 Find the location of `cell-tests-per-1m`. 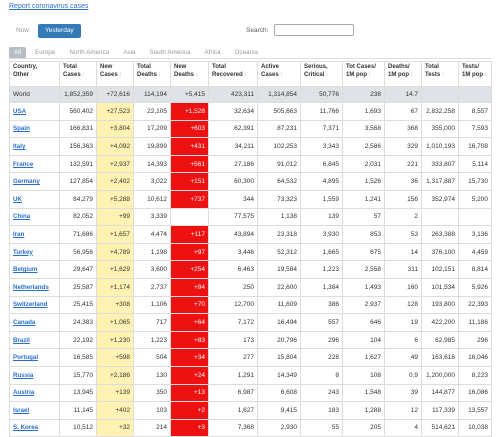

cell-tests-per-1m is located at coordinates (475, 217).